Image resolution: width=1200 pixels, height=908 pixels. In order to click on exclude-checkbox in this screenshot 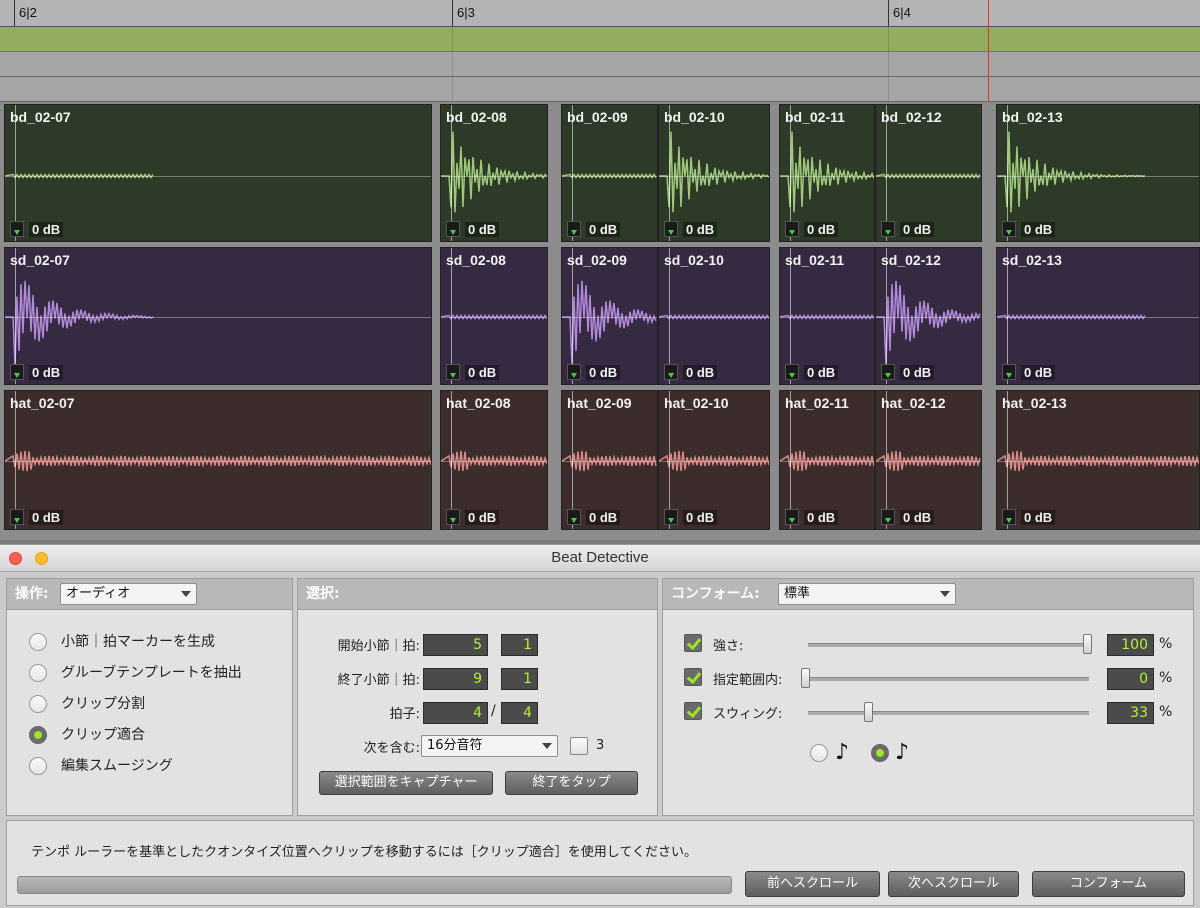, I will do `click(693, 677)`.